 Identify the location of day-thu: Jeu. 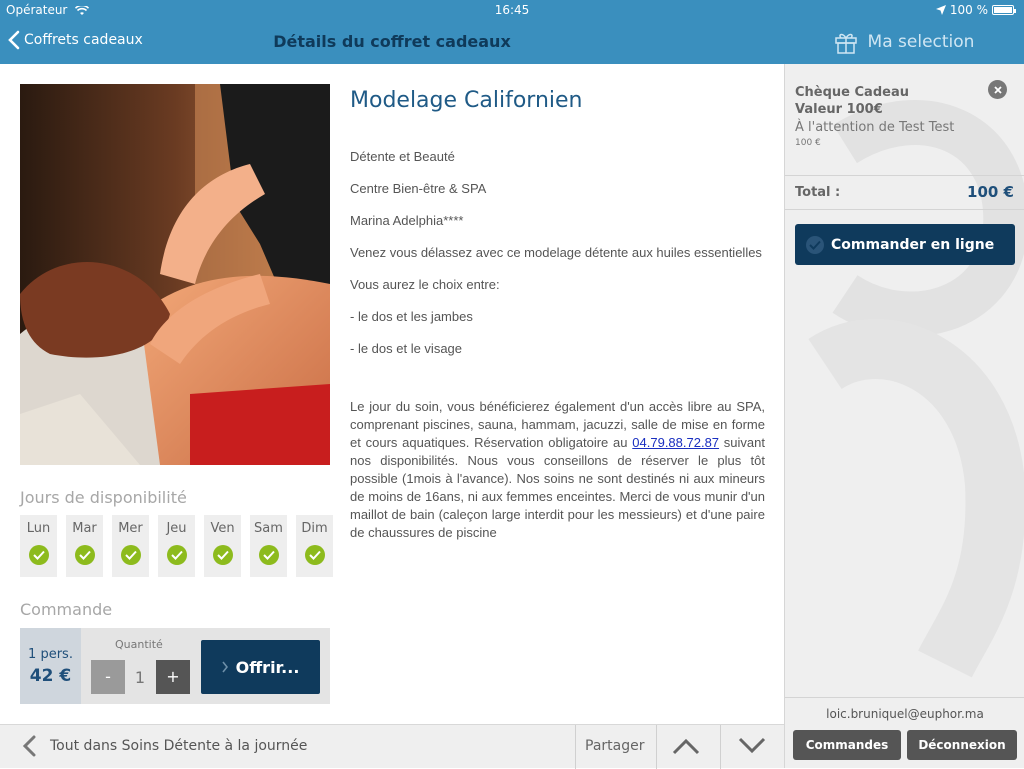
(176, 546).